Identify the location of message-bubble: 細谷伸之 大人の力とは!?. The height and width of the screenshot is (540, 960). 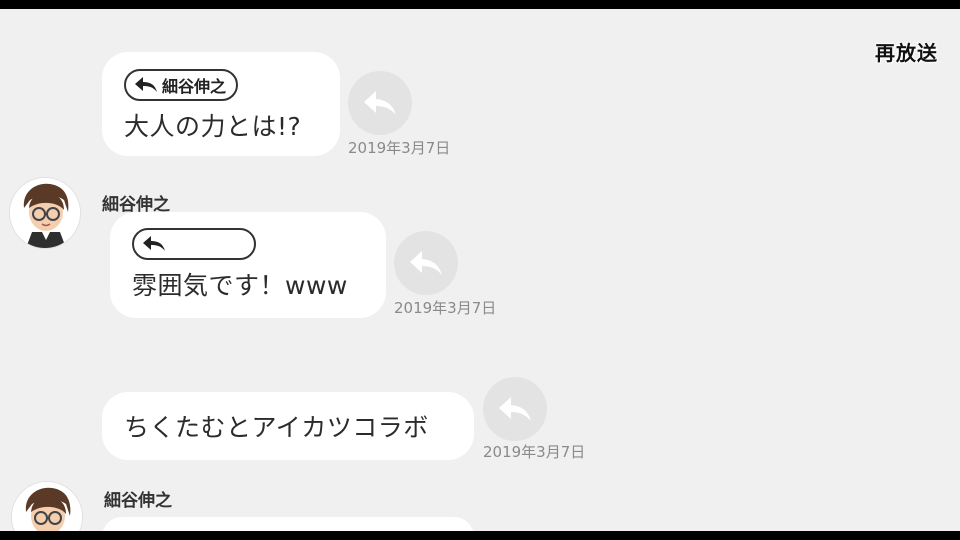
(221, 104).